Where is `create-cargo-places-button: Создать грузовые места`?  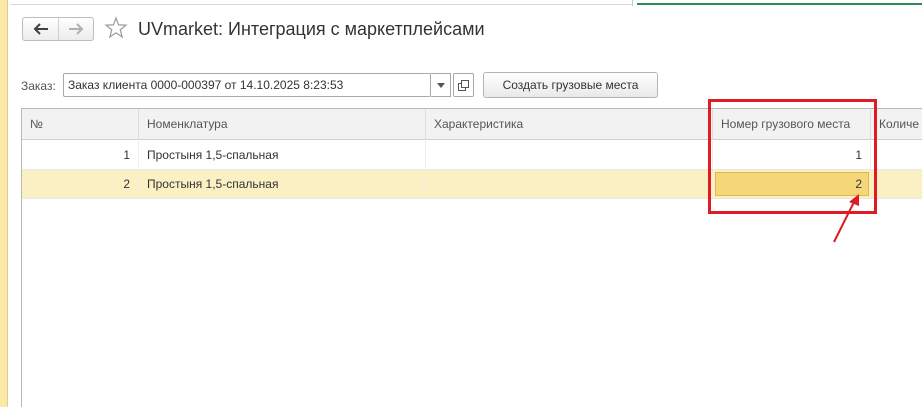 create-cargo-places-button: Создать грузовые места is located at coordinates (570, 85).